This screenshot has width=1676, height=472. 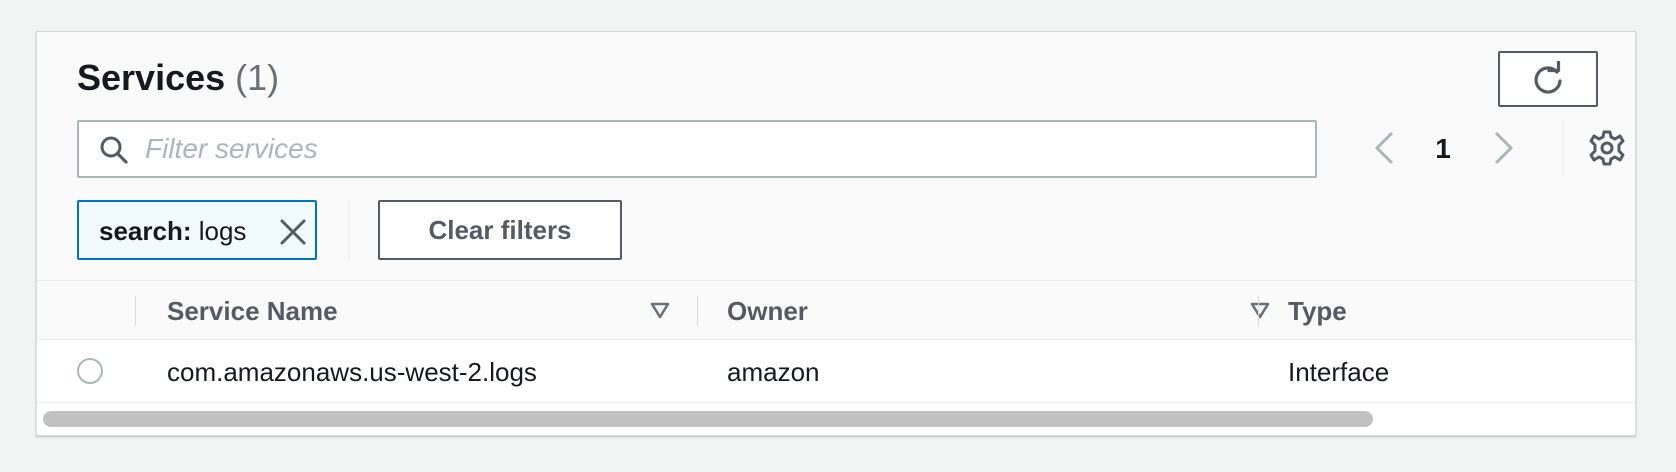 I want to click on search-icon, so click(x=114, y=150).